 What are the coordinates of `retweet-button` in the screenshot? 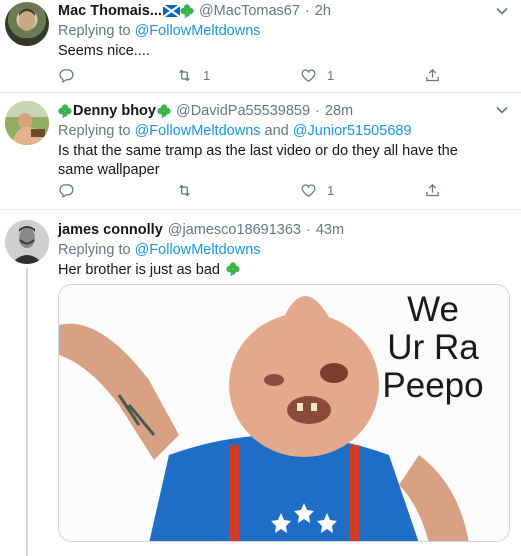 It's located at (184, 190).